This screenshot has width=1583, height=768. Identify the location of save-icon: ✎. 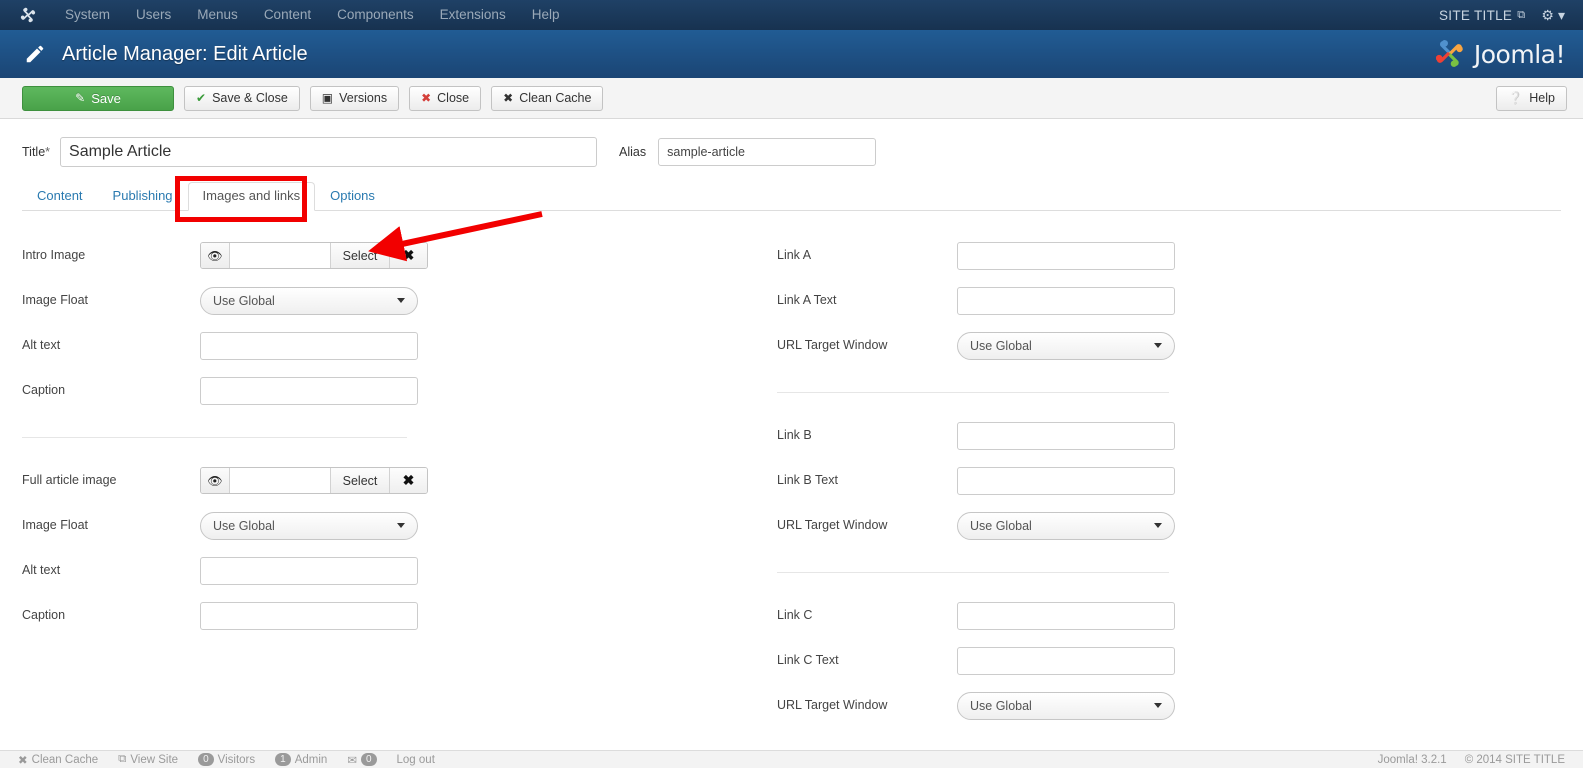
(80, 98).